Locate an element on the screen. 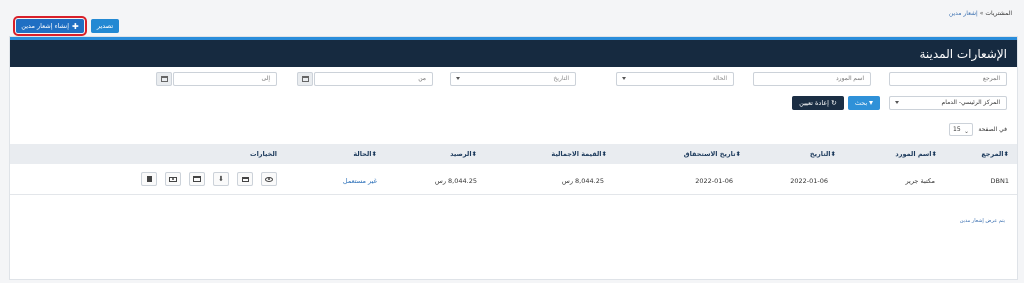 The height and width of the screenshot is (283, 1024). download-button: ⬇ is located at coordinates (221, 179).